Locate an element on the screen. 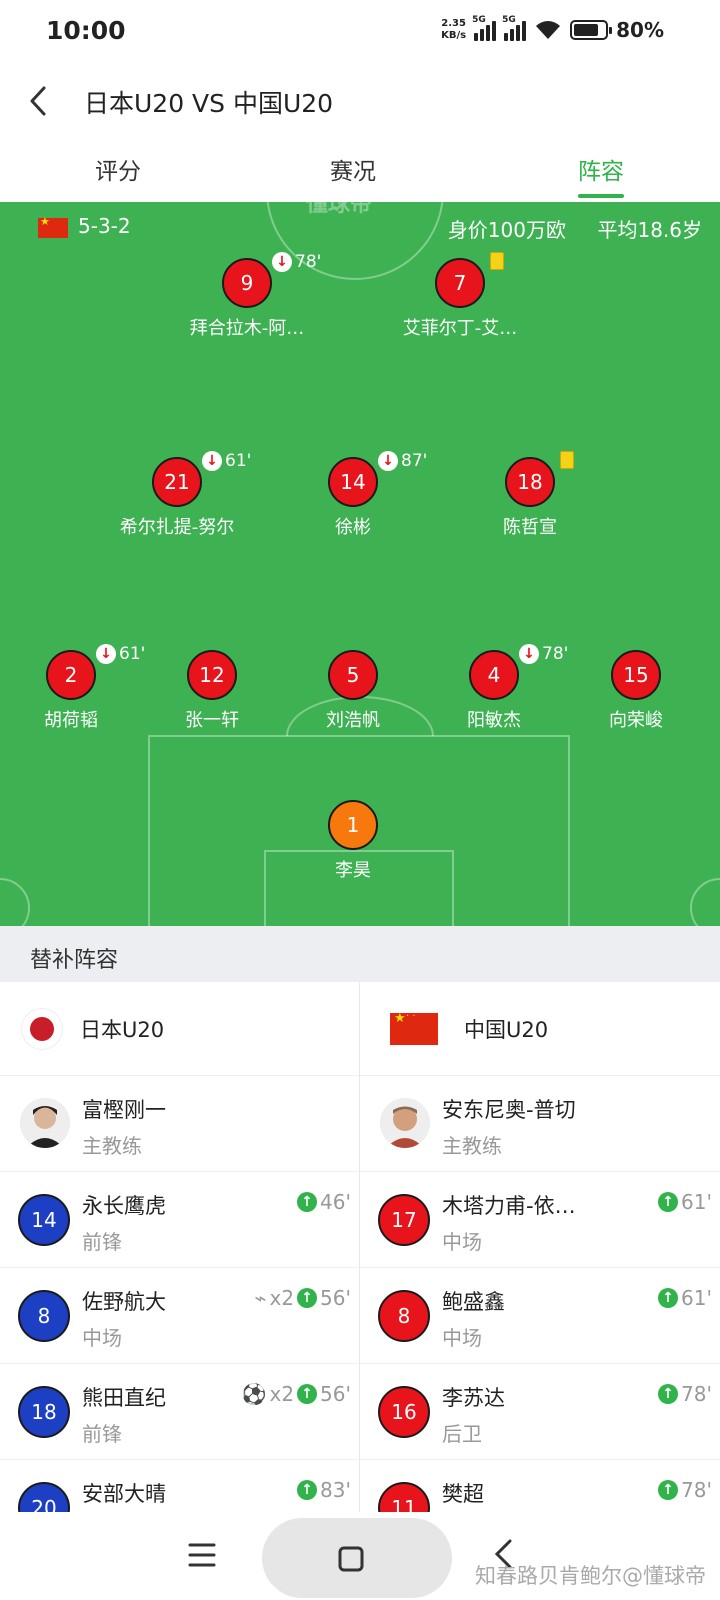 This screenshot has height=1600, width=720. player: 5 刘浩帆 is located at coordinates (353, 691).